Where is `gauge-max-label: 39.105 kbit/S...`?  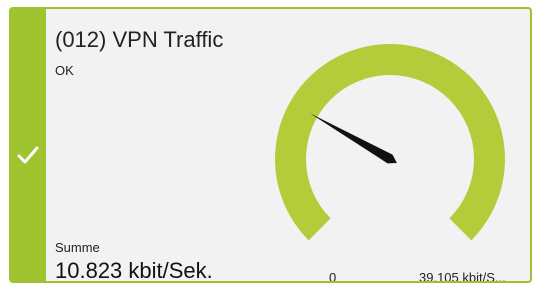
gauge-max-label: 39.105 kbit/S... is located at coordinates (462, 276).